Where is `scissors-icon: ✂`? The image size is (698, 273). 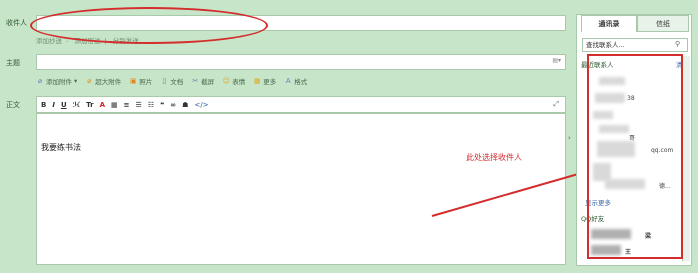 scissors-icon: ✂ is located at coordinates (195, 81).